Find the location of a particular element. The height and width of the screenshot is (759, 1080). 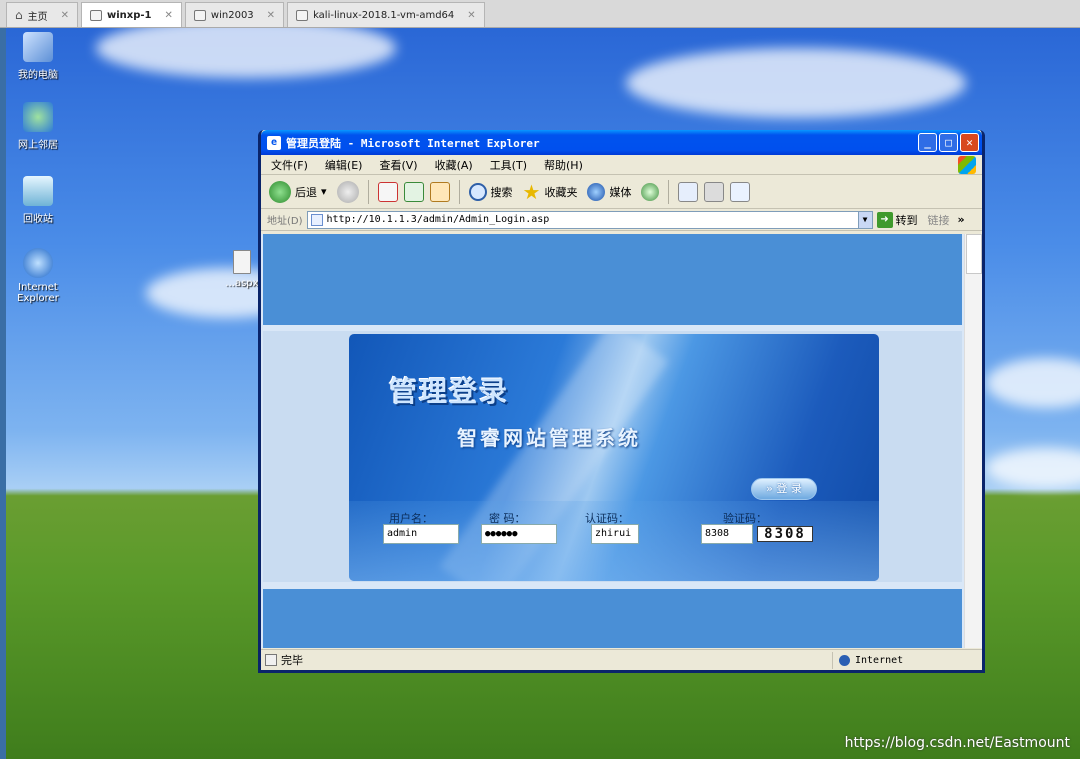

home-button is located at coordinates (439, 191).